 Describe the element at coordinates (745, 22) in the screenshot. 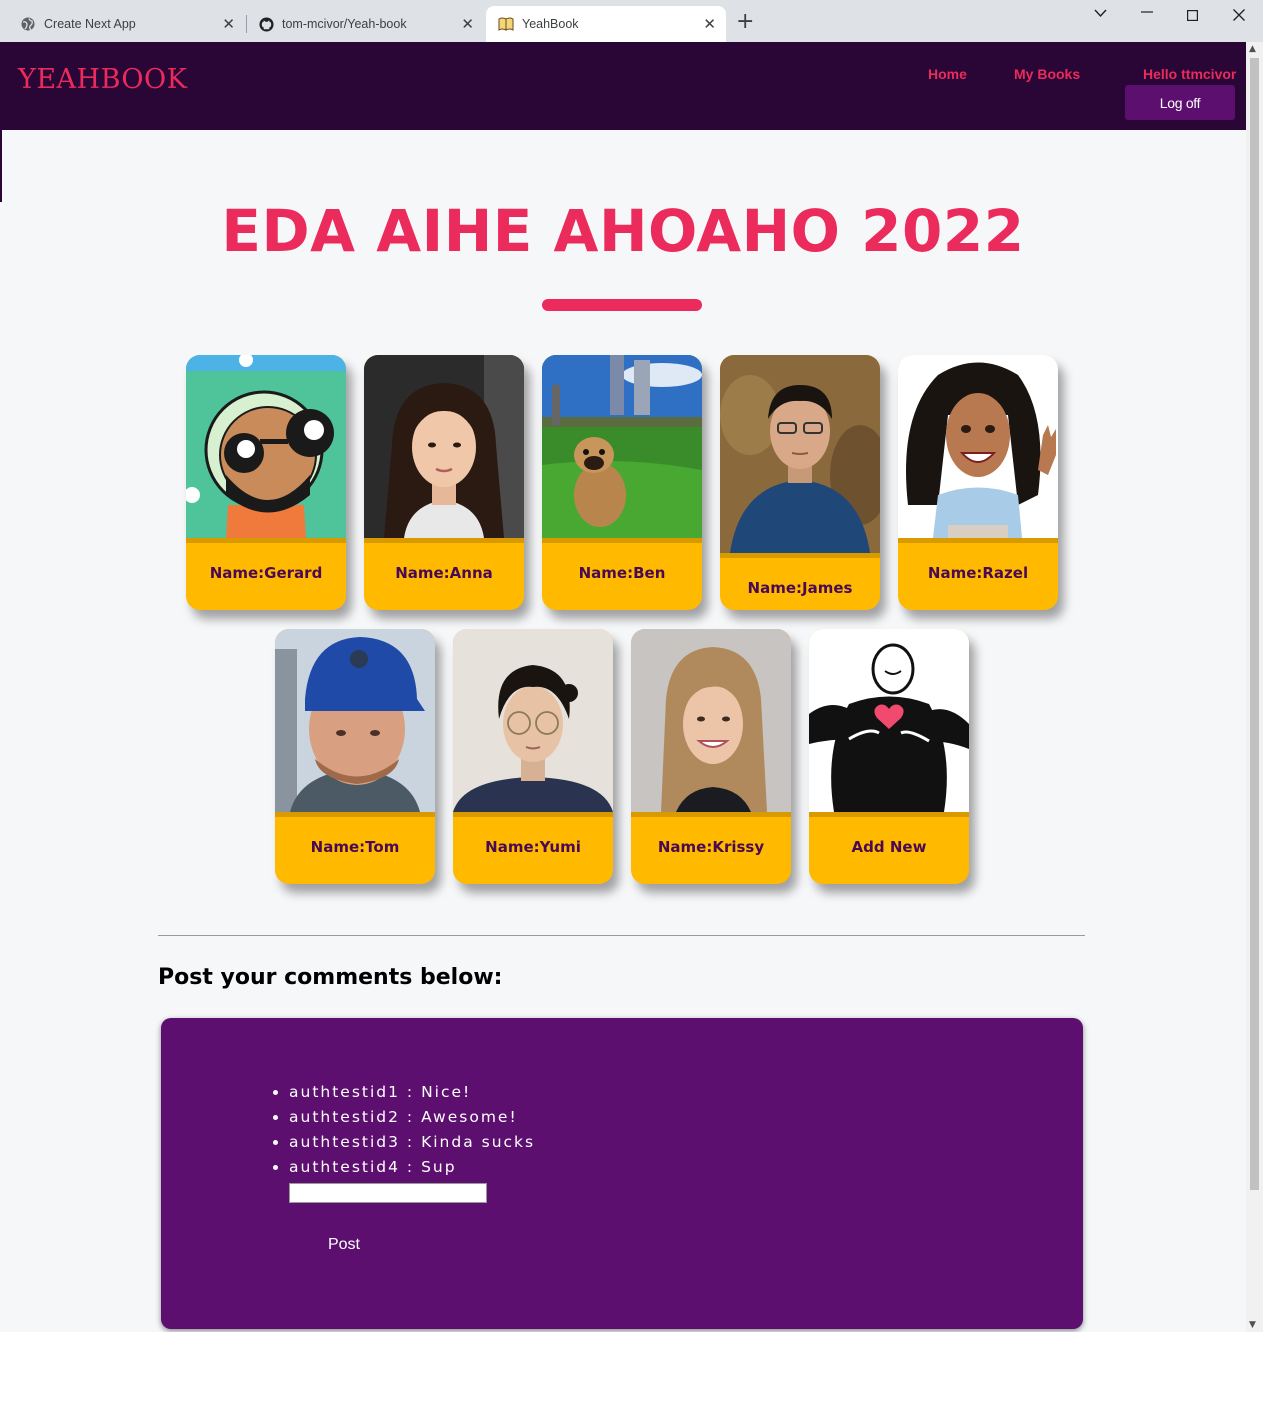

I see `new-tab-button: +` at that location.